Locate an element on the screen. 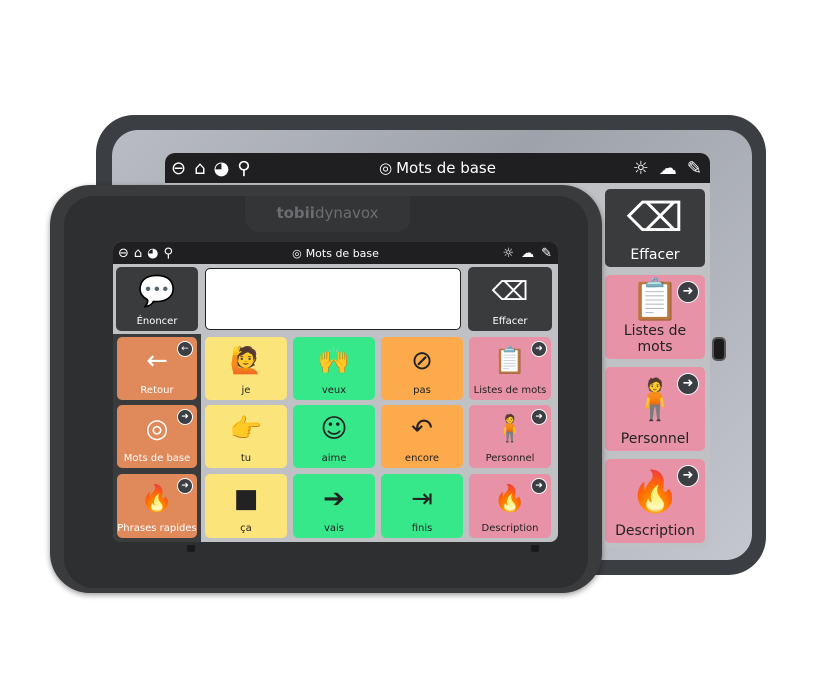 The height and width of the screenshot is (675, 825). tile-label: je is located at coordinates (246, 390).